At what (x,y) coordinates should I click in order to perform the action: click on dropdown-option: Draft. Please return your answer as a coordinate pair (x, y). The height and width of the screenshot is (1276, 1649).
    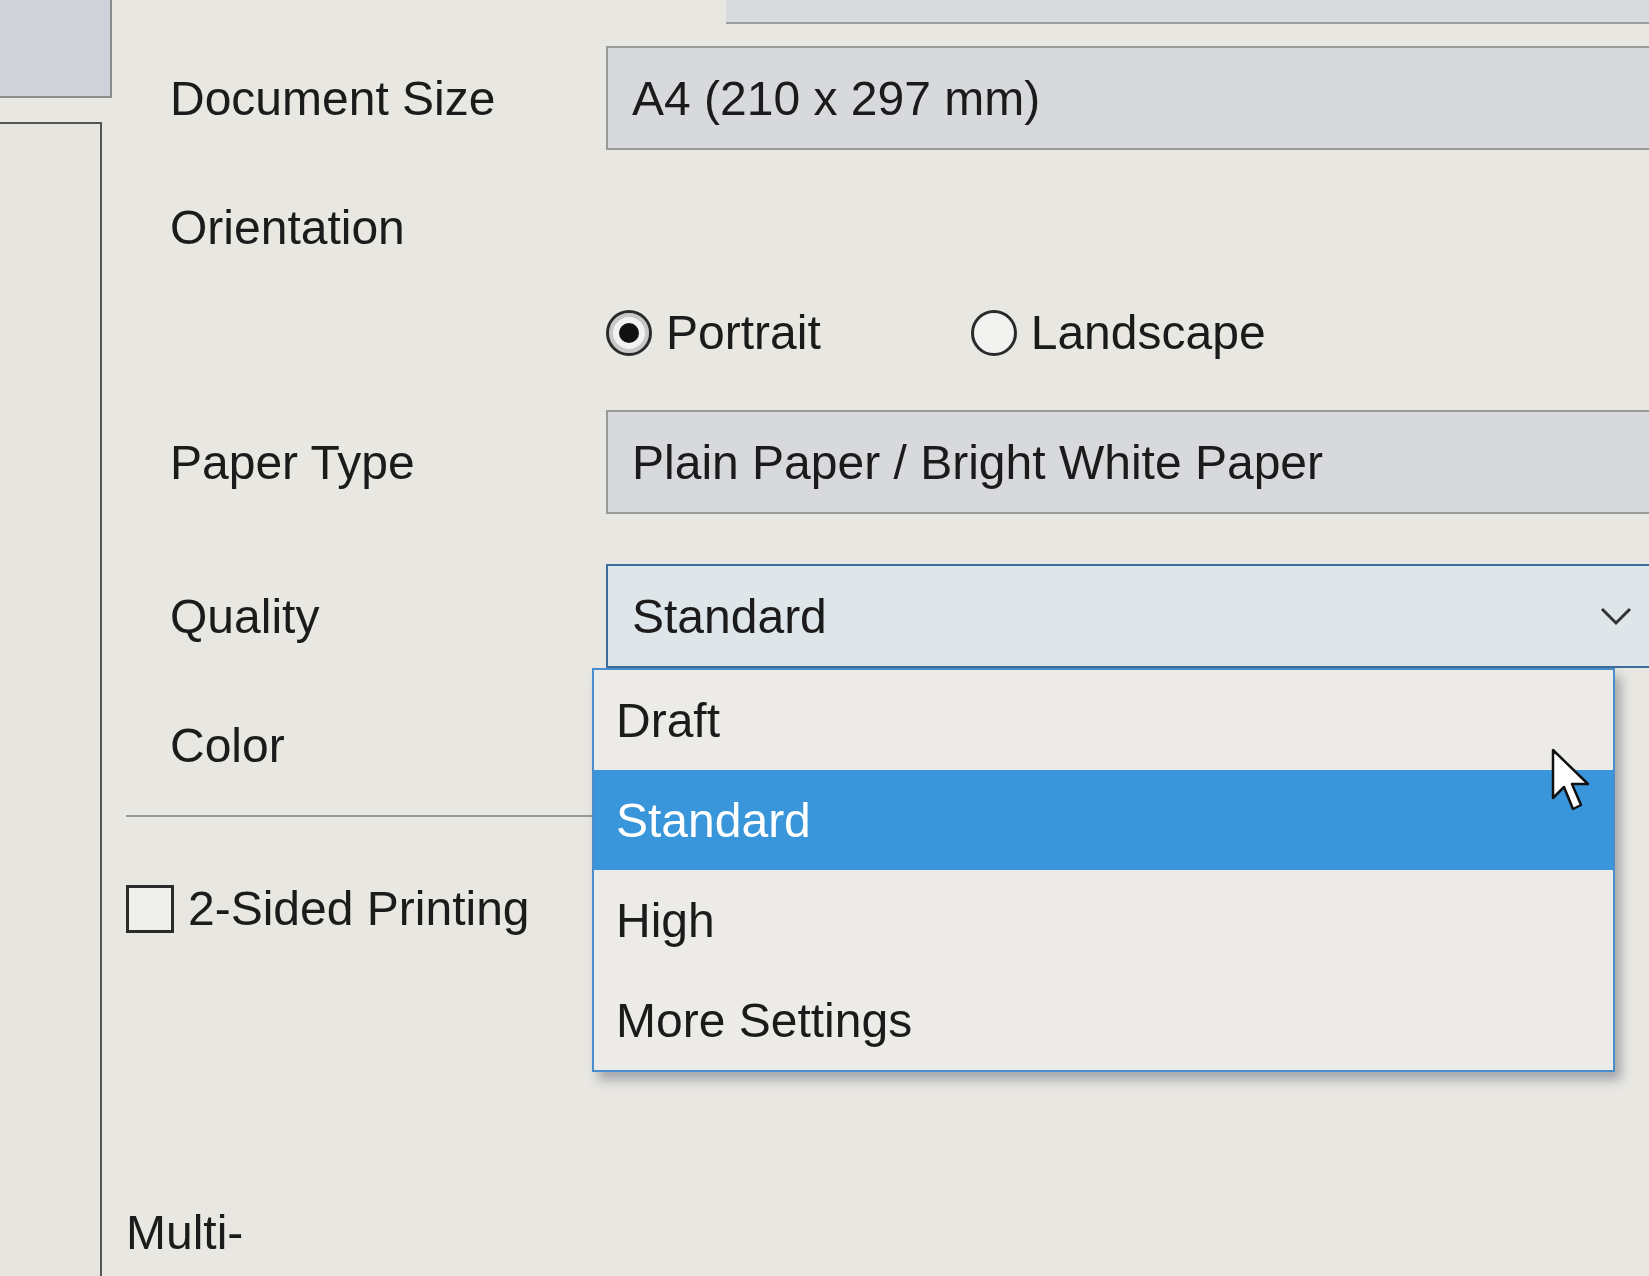
    Looking at the image, I should click on (1103, 720).